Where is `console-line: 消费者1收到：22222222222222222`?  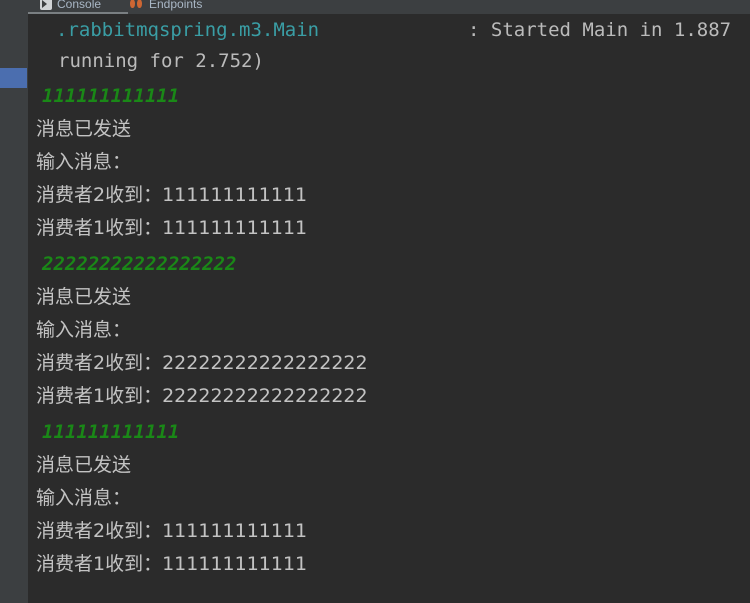 console-line: 消费者1收到：22222222222222222 is located at coordinates (202, 396).